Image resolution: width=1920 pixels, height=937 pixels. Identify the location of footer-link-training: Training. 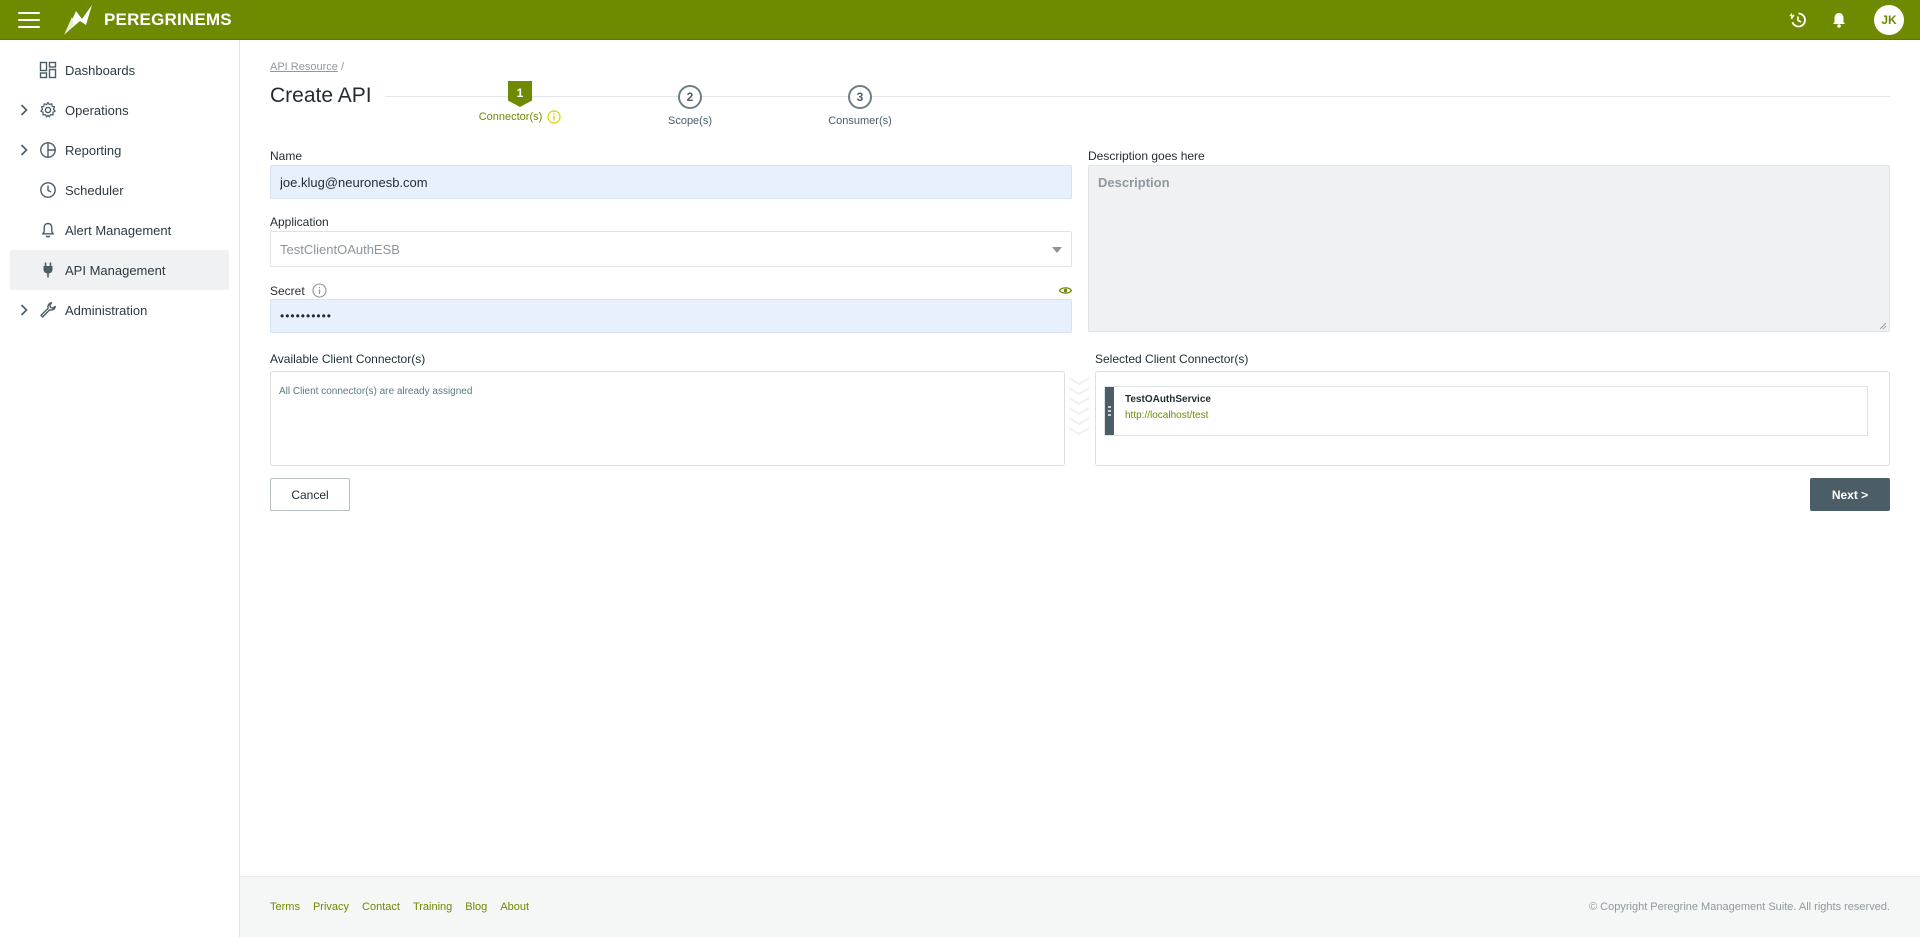
(432, 907).